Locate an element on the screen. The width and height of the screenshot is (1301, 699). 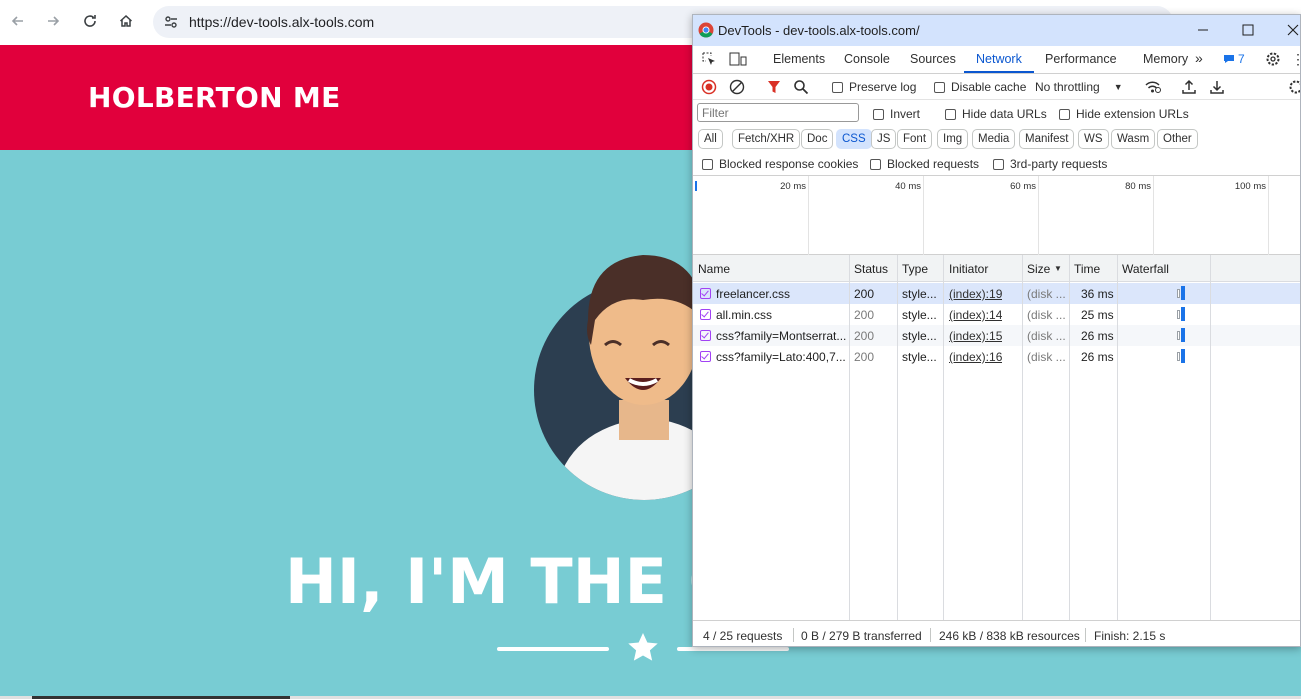
issues-badge: 7 is located at coordinates (1234, 59).